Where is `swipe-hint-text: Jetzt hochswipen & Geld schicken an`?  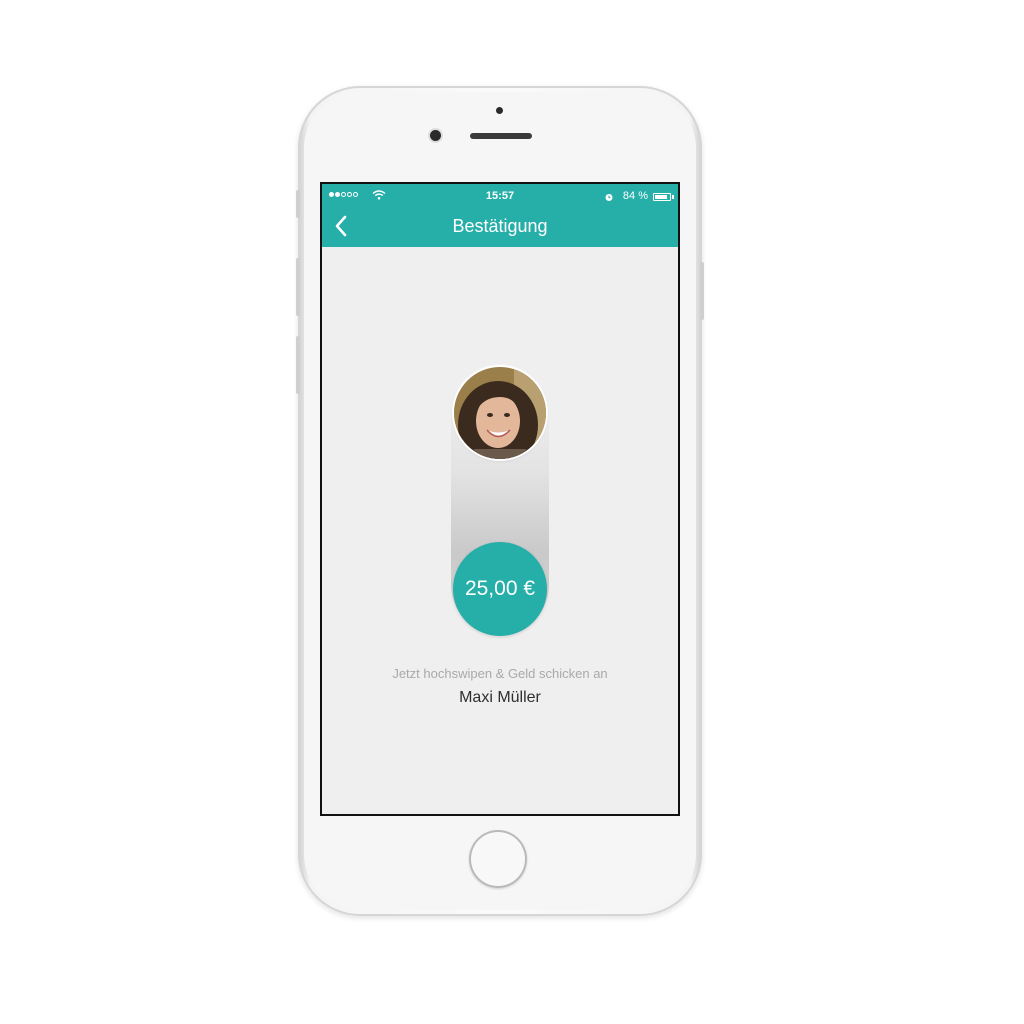 swipe-hint-text: Jetzt hochswipen & Geld schicken an is located at coordinates (500, 673).